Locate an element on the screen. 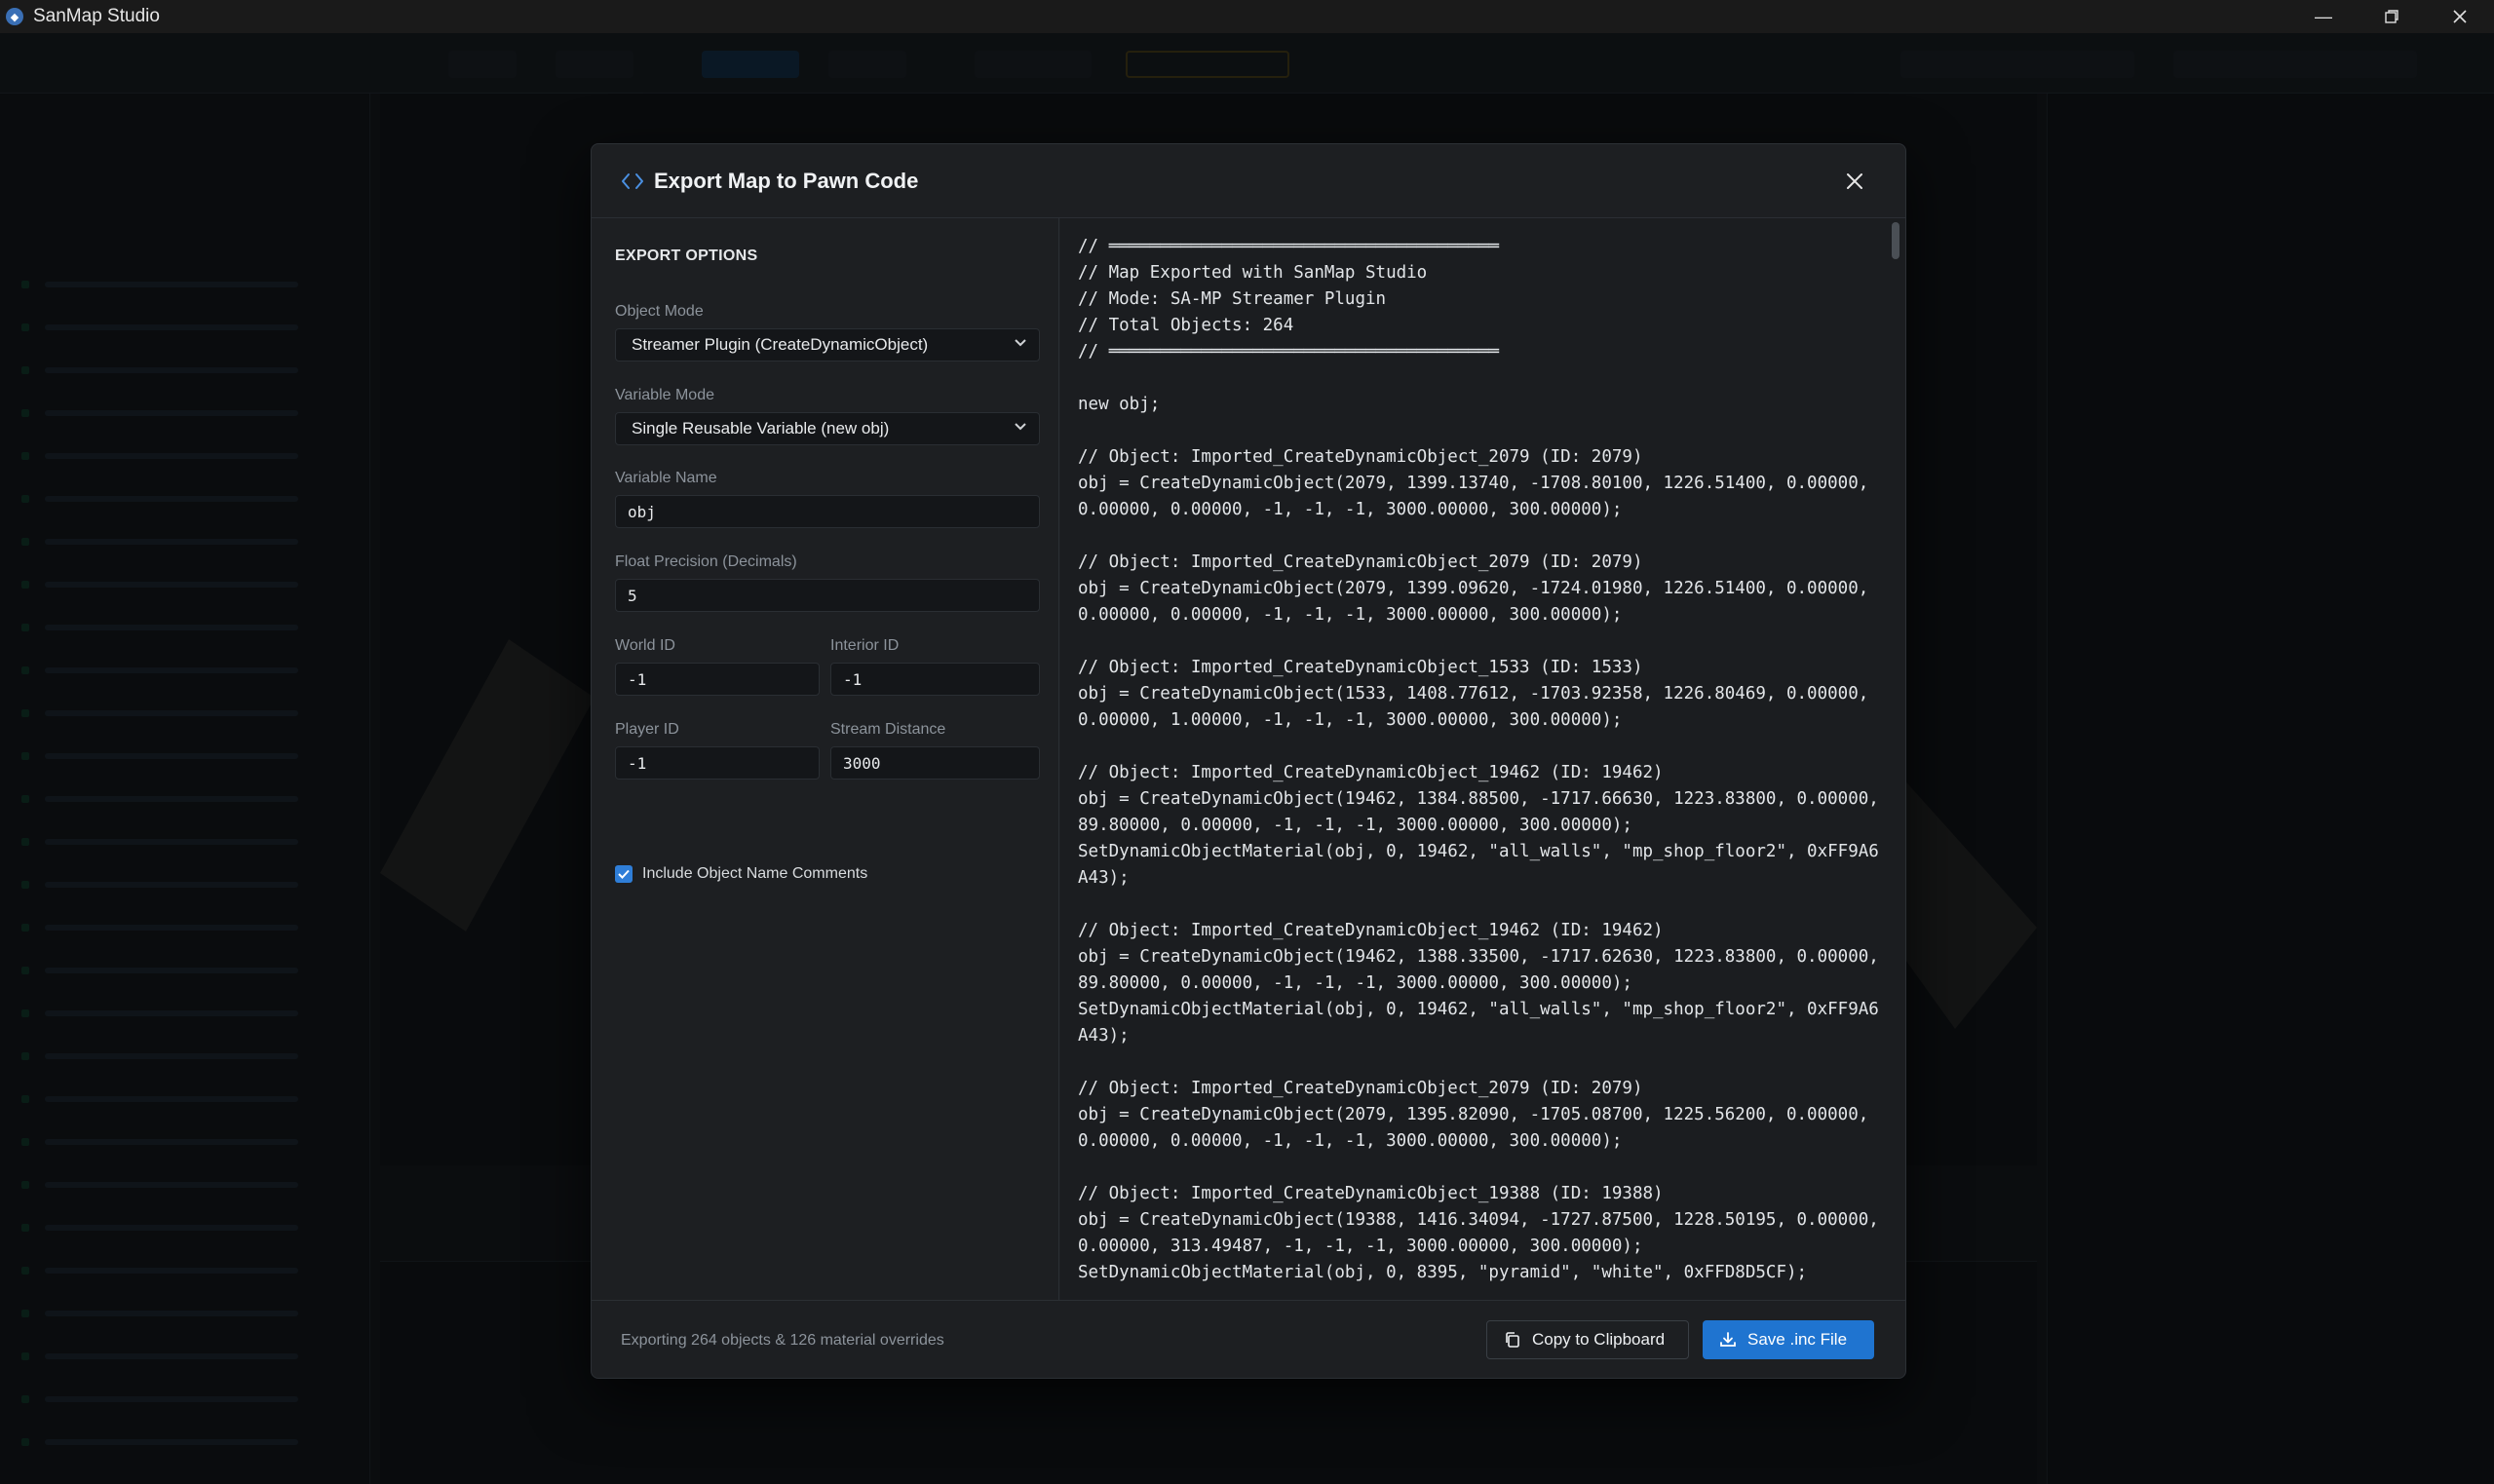 This screenshot has width=2494, height=1484. minimize-icon: — is located at coordinates (2323, 16).